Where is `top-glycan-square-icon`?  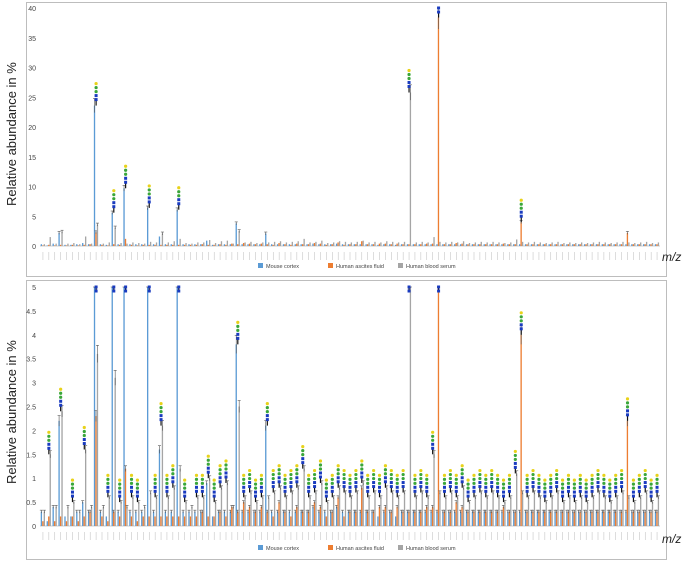
top-glycan-square-icon is located at coordinates (126, 178).